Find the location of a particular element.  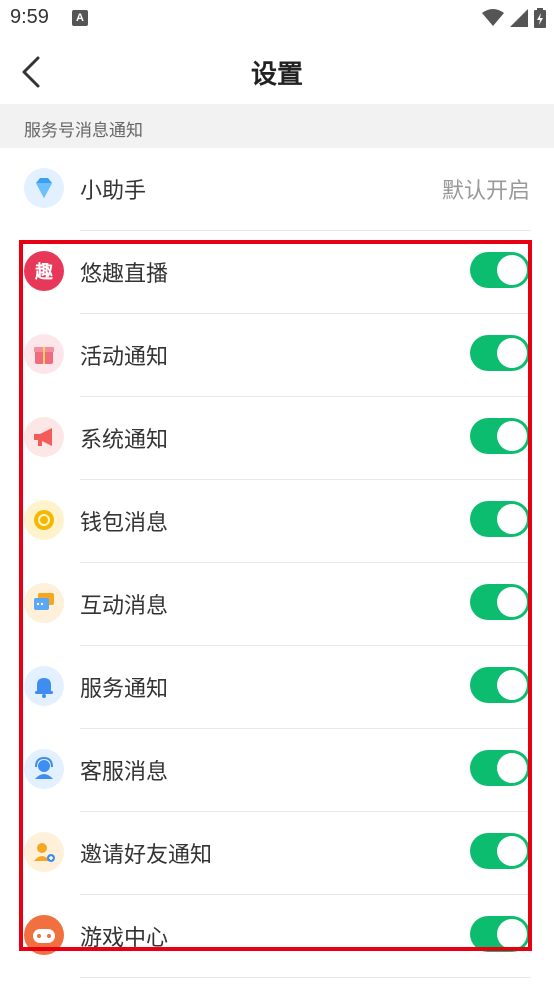

setting-label: 客服消息 is located at coordinates (124, 772).